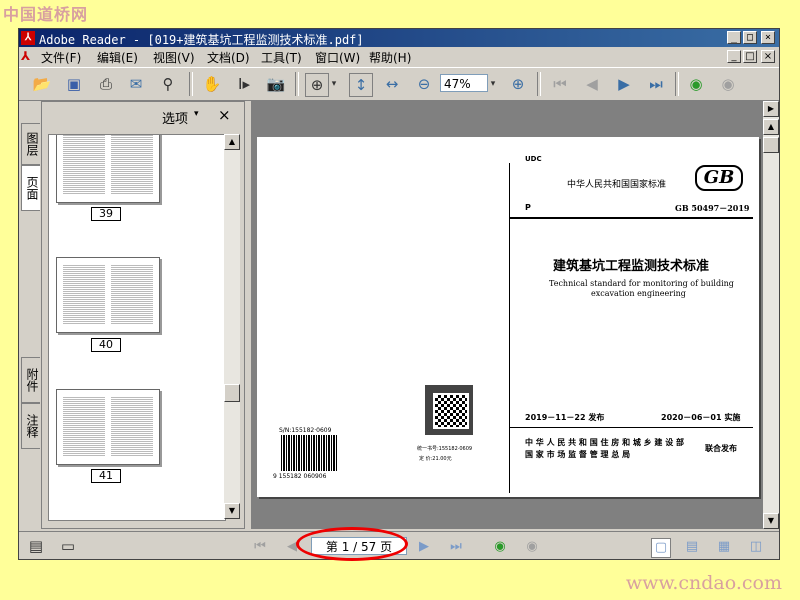  I want to click on thumbnail-label: 40, so click(106, 345).